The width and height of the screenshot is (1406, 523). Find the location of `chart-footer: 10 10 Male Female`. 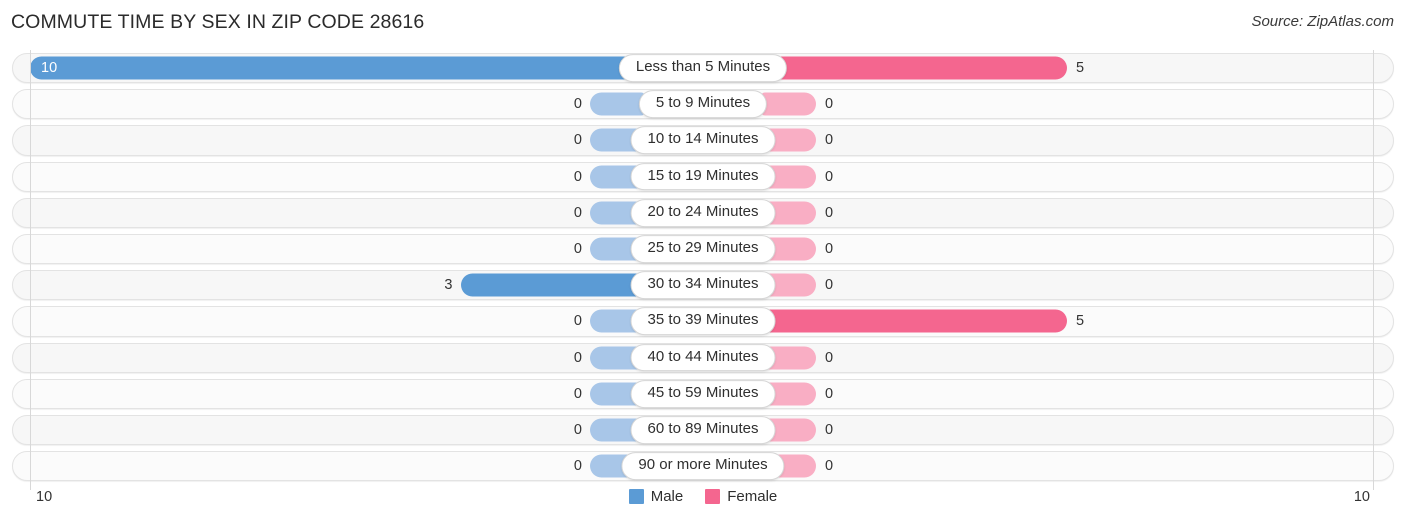

chart-footer: 10 10 Male Female is located at coordinates (703, 503).